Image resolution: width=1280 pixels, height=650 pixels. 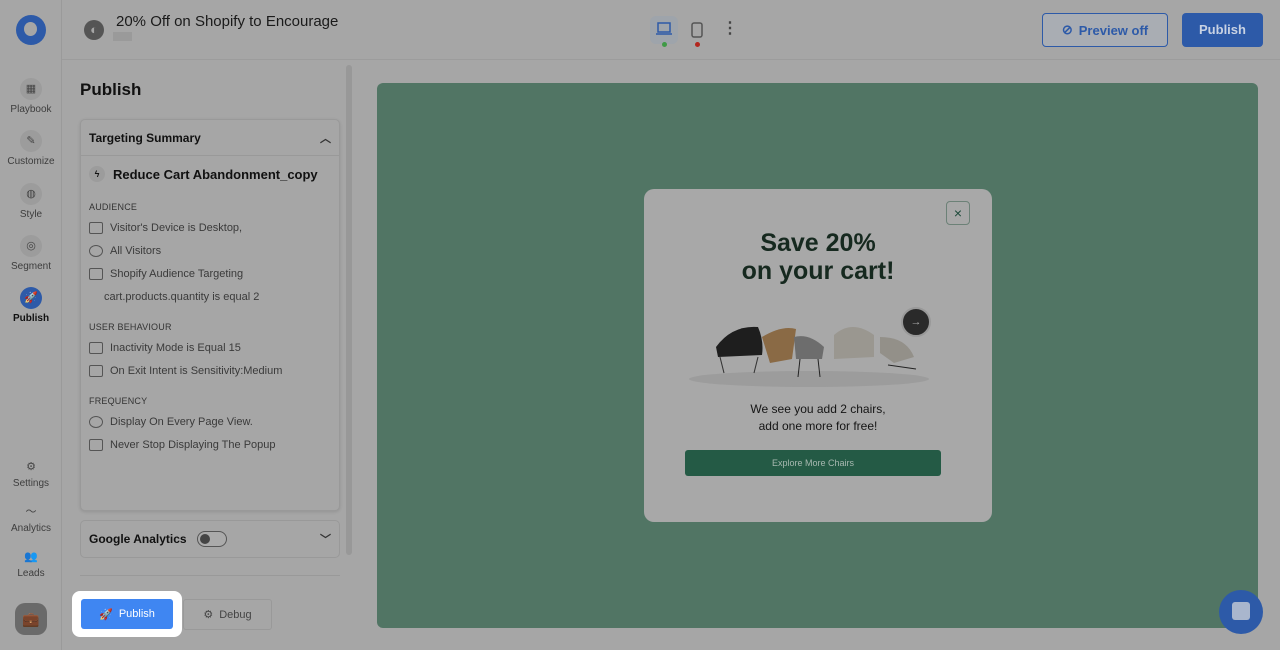 What do you see at coordinates (958, 213) in the screenshot?
I see `close-icon: ×` at bounding box center [958, 213].